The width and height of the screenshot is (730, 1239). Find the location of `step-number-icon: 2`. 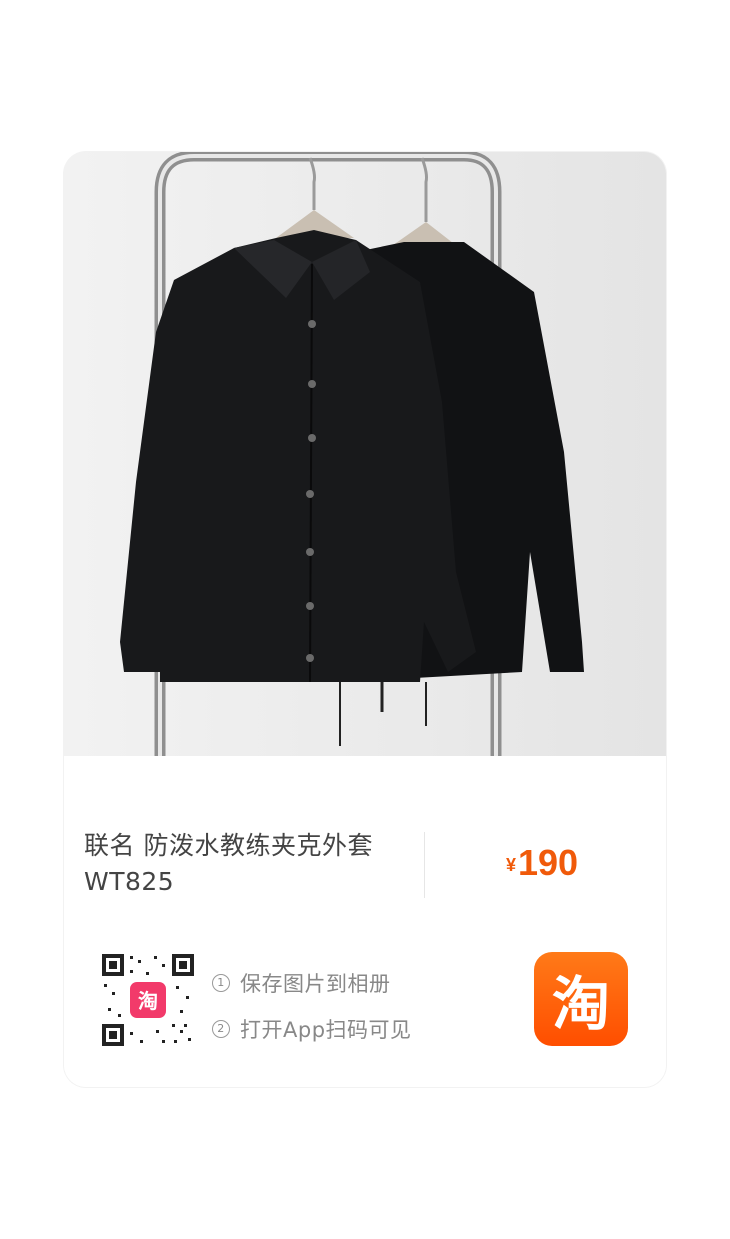

step-number-icon: 2 is located at coordinates (221, 1029).